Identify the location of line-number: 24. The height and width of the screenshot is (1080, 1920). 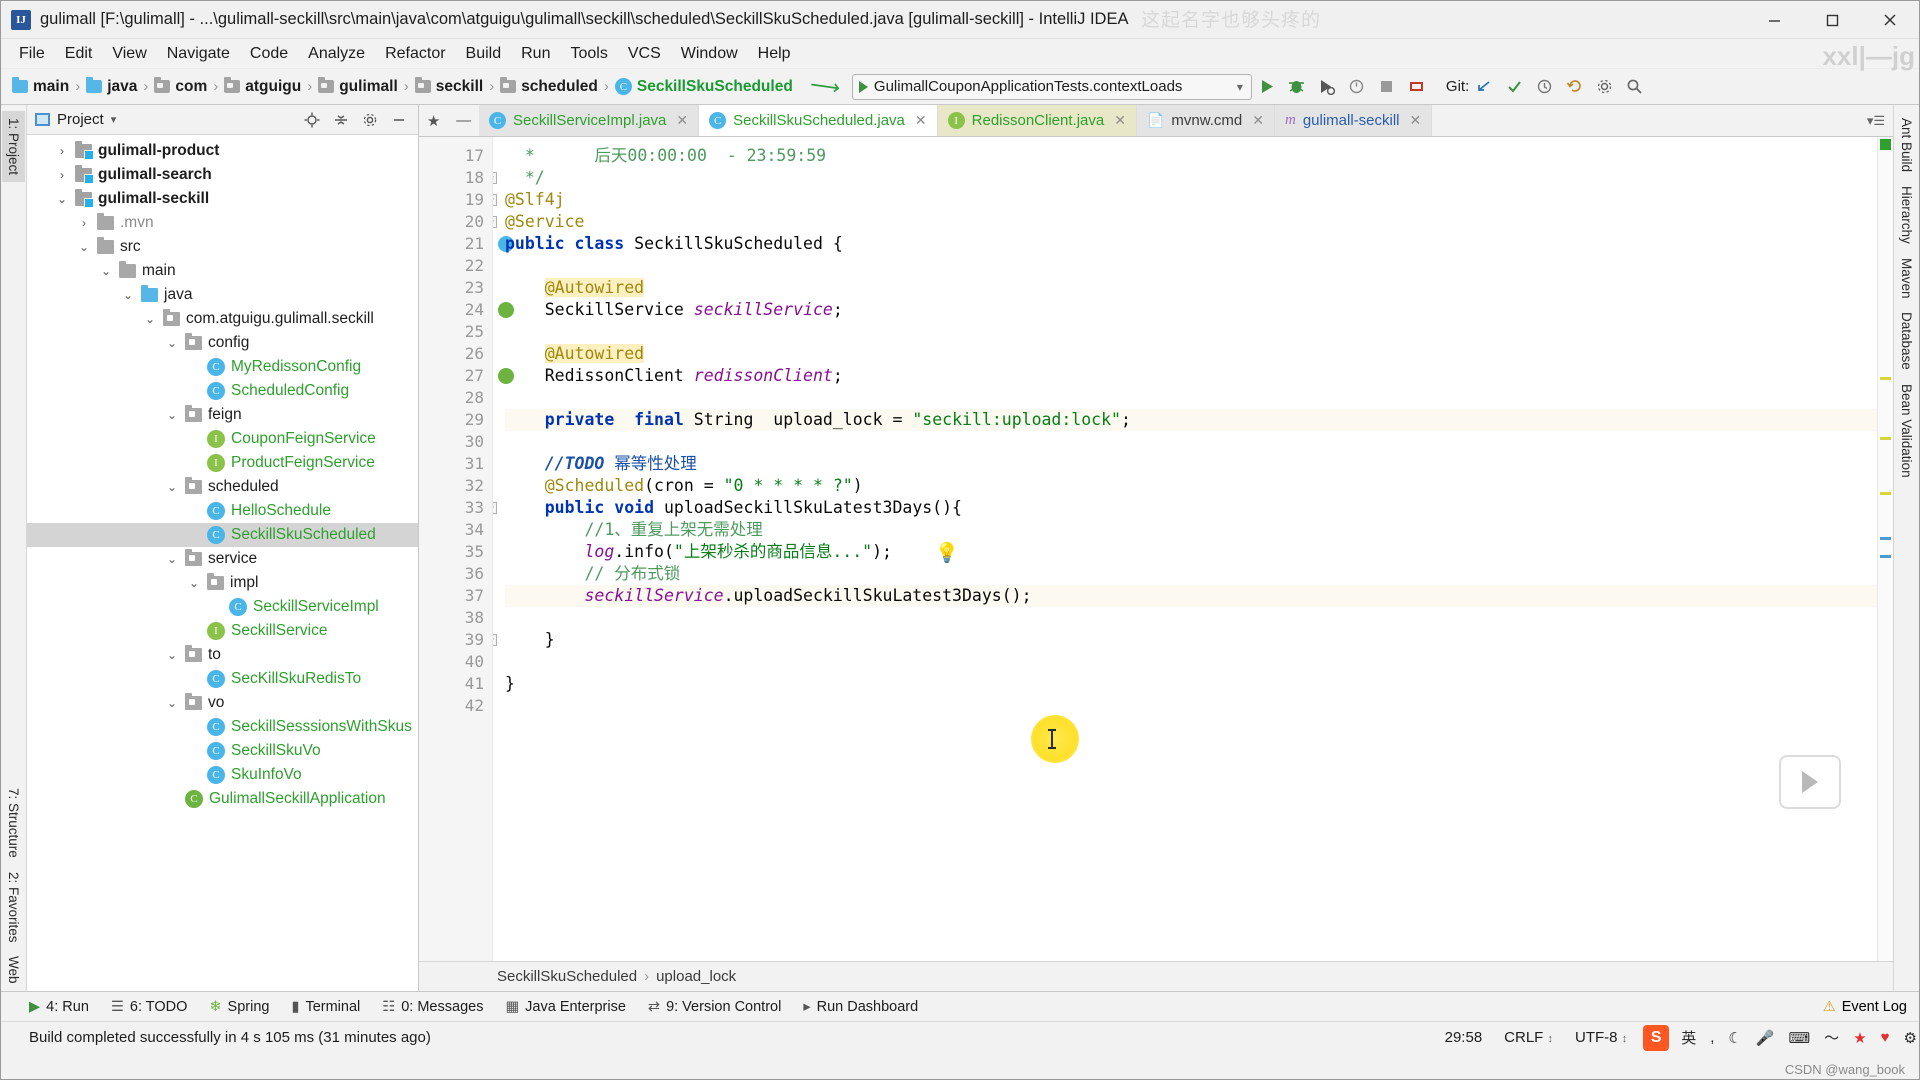
(466, 310).